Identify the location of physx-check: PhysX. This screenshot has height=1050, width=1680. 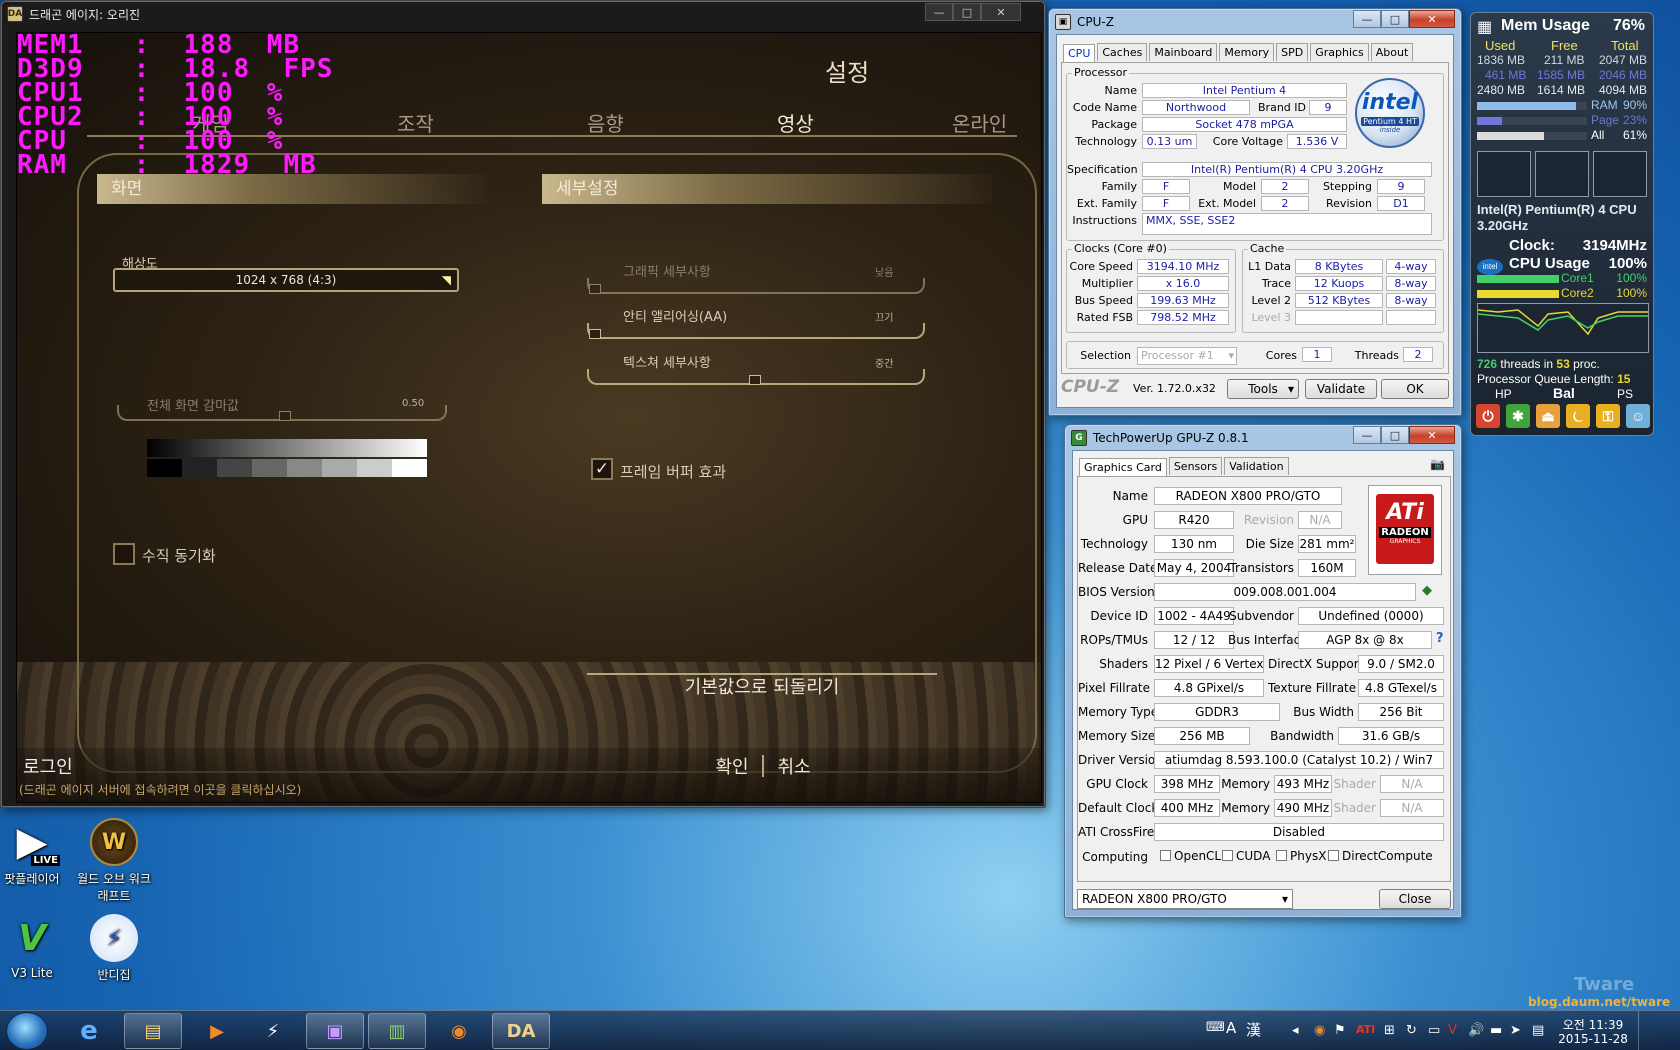
(1301, 856).